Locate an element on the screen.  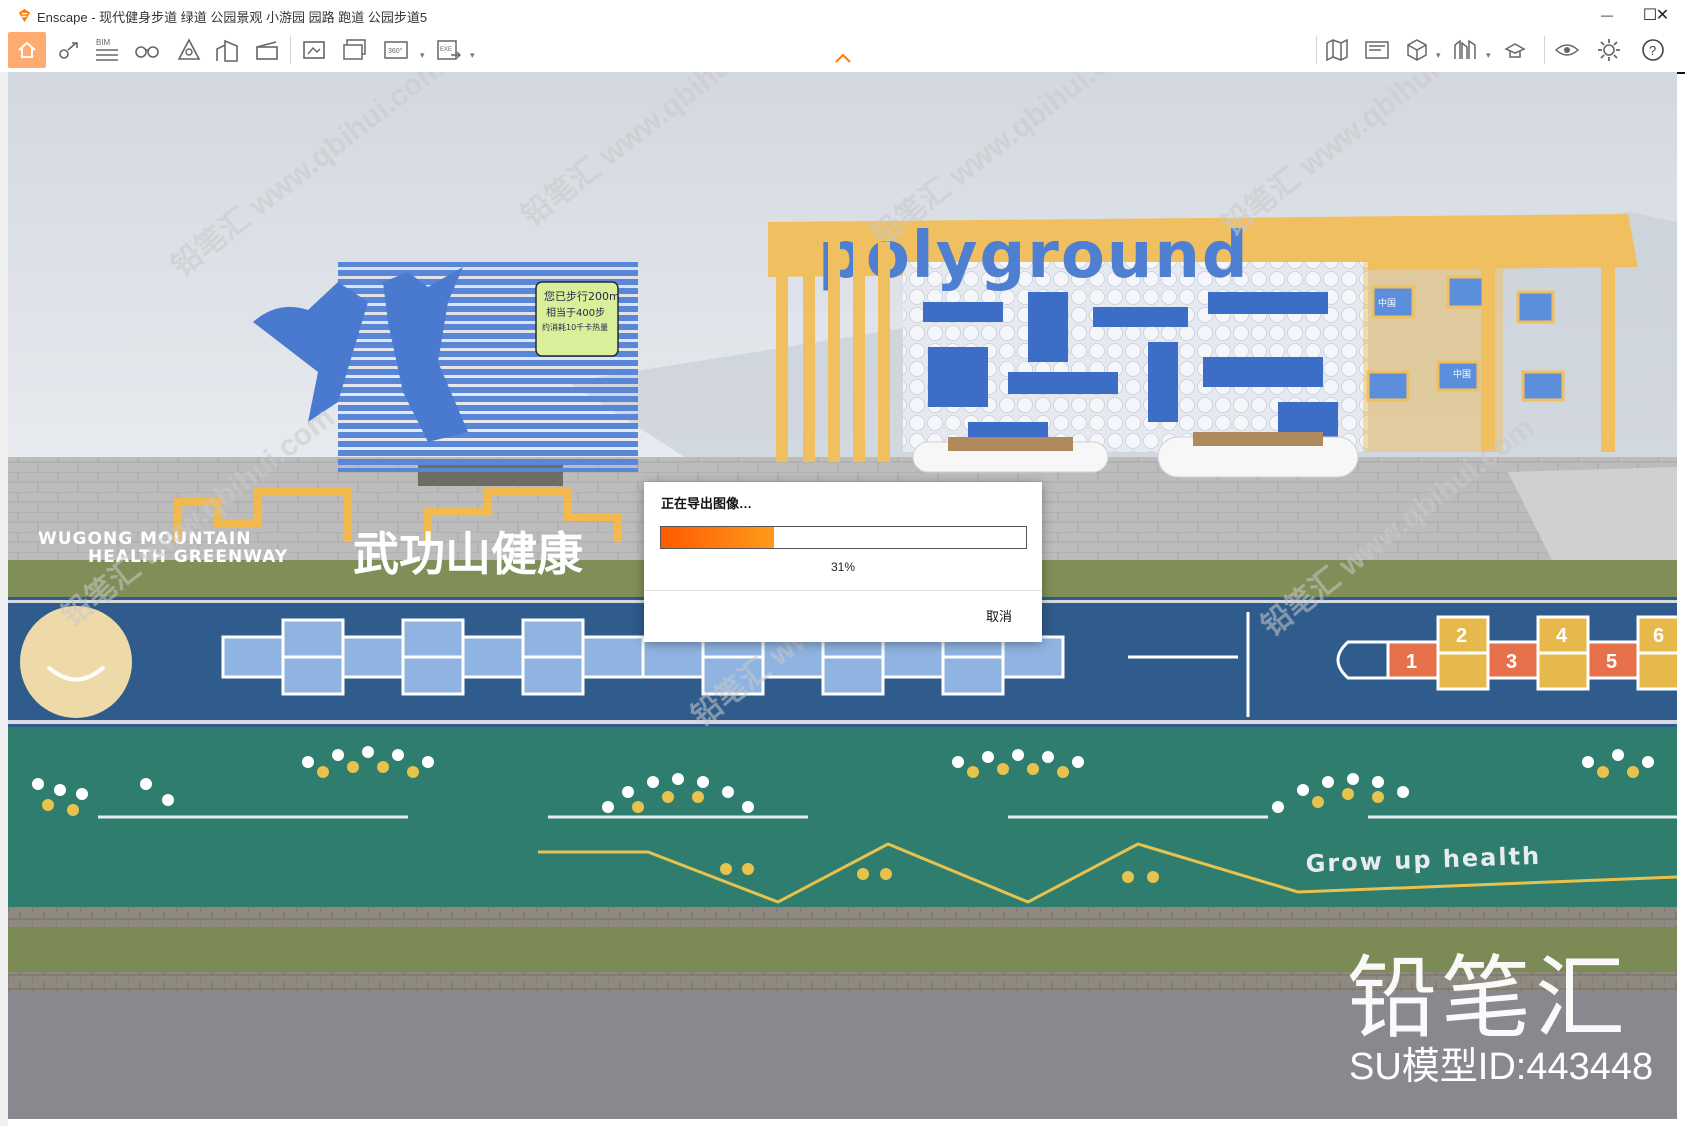
map-icon is located at coordinates (1337, 50).